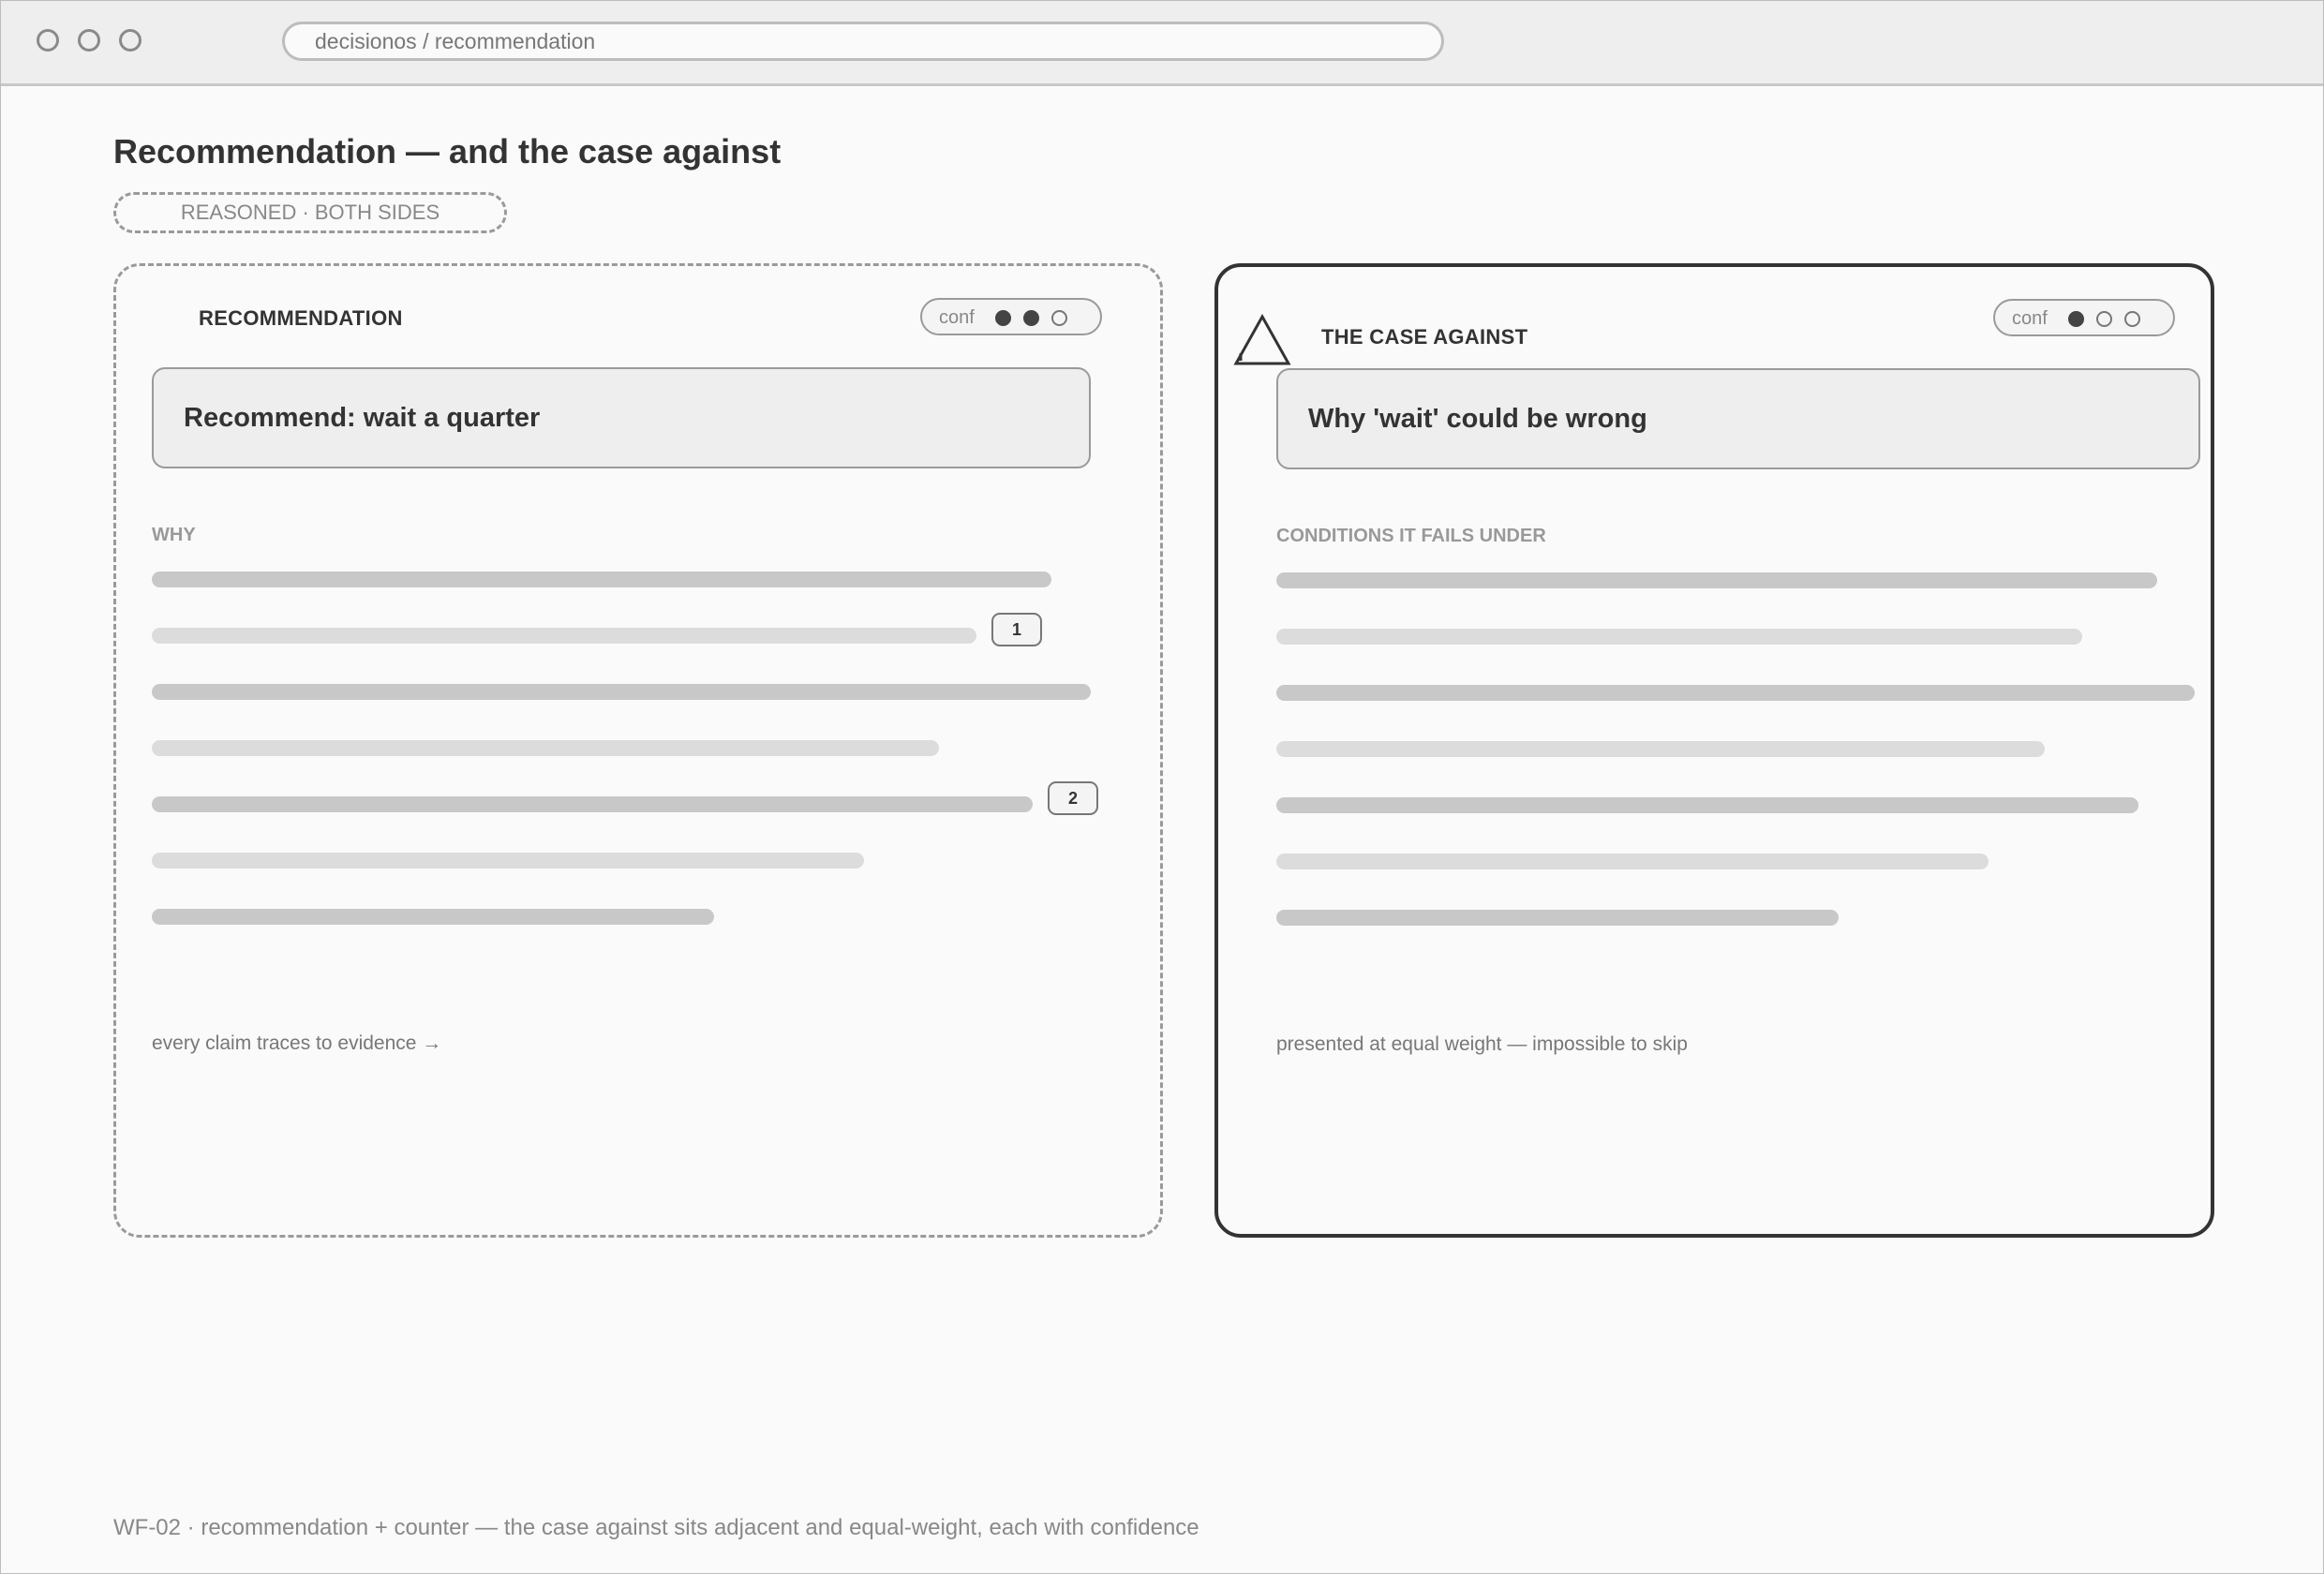 The image size is (2324, 1574). Describe the element at coordinates (130, 41) in the screenshot. I see `window-maximize-button` at that location.